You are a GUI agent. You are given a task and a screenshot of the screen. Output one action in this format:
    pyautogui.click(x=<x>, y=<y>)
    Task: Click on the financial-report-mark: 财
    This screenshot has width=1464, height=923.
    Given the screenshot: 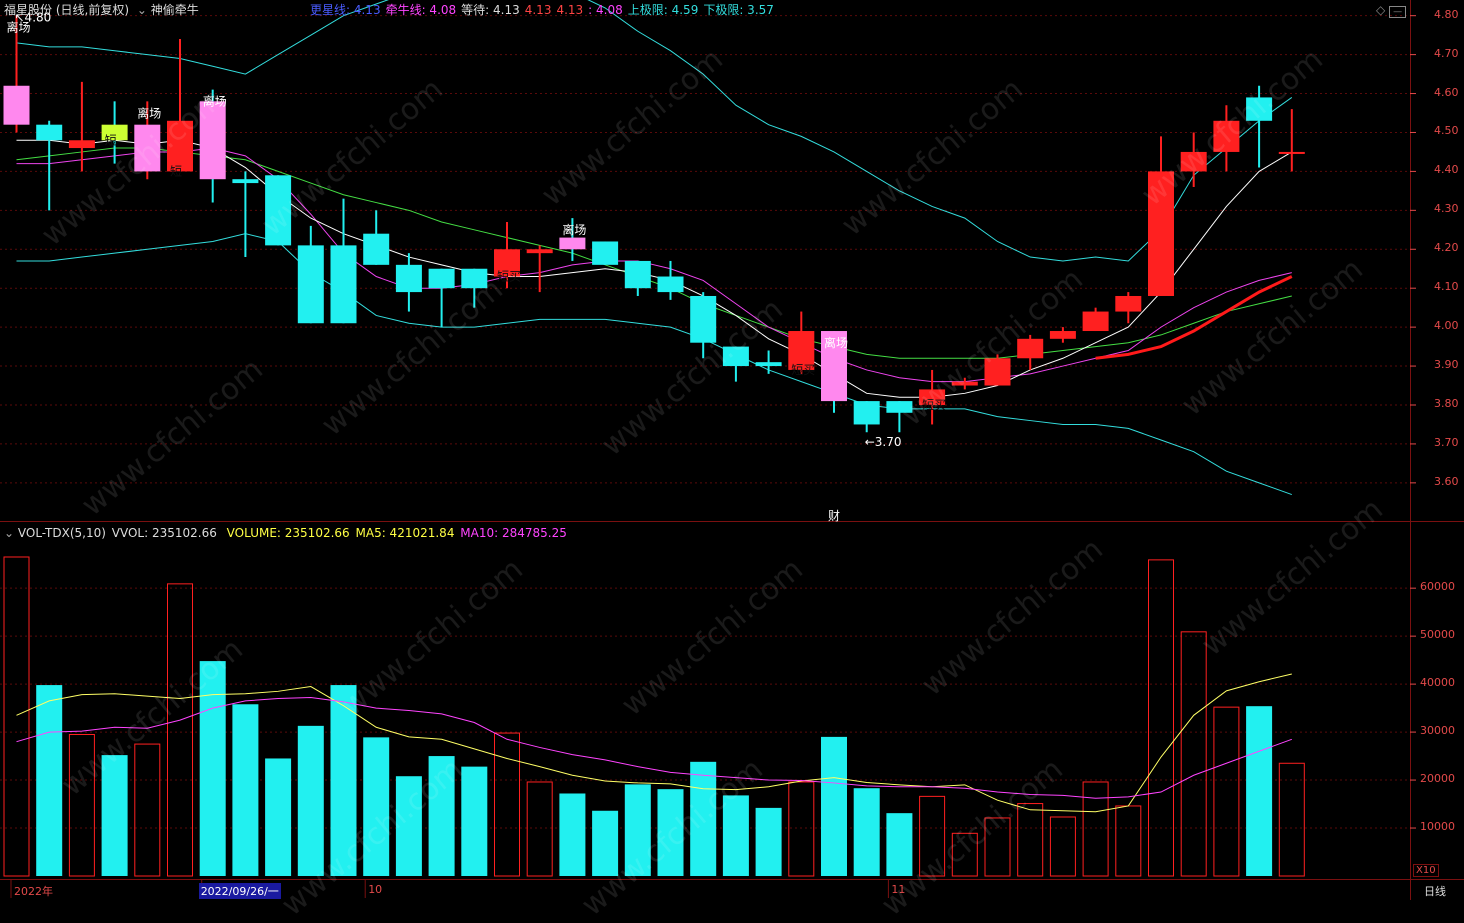 What is the action you would take?
    pyautogui.click(x=834, y=516)
    